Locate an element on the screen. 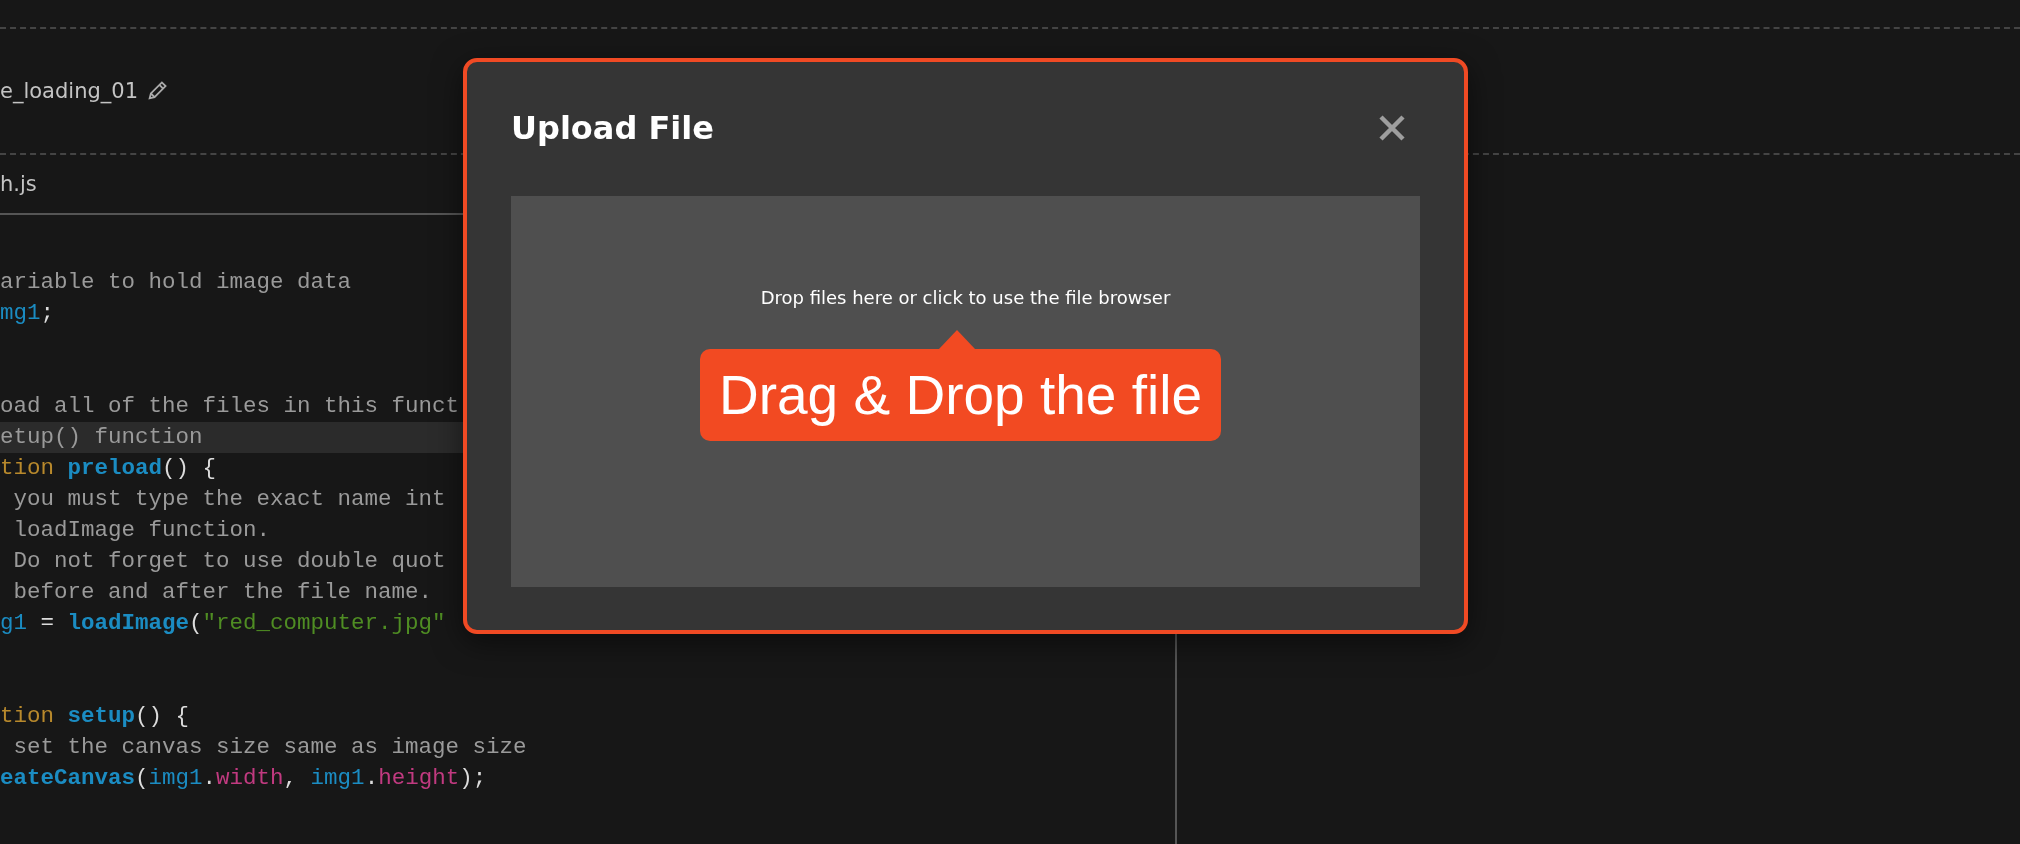 The width and height of the screenshot is (2020, 844). pencil-icon is located at coordinates (157, 91).